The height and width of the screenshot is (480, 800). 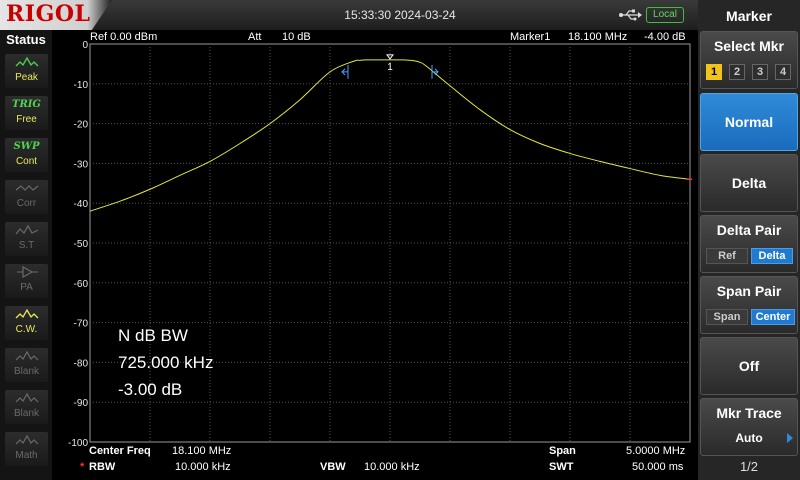 I want to click on local-status-badge: Local, so click(x=665, y=15).